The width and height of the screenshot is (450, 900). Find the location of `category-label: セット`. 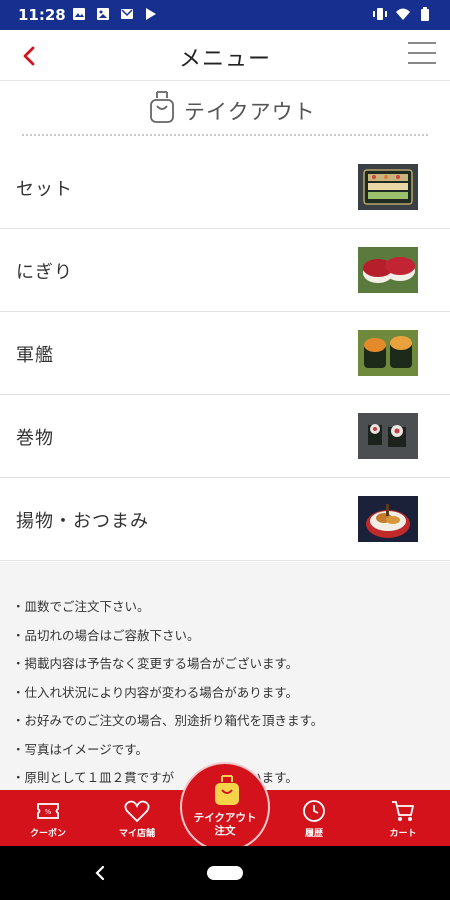

category-label: セット is located at coordinates (44, 189).